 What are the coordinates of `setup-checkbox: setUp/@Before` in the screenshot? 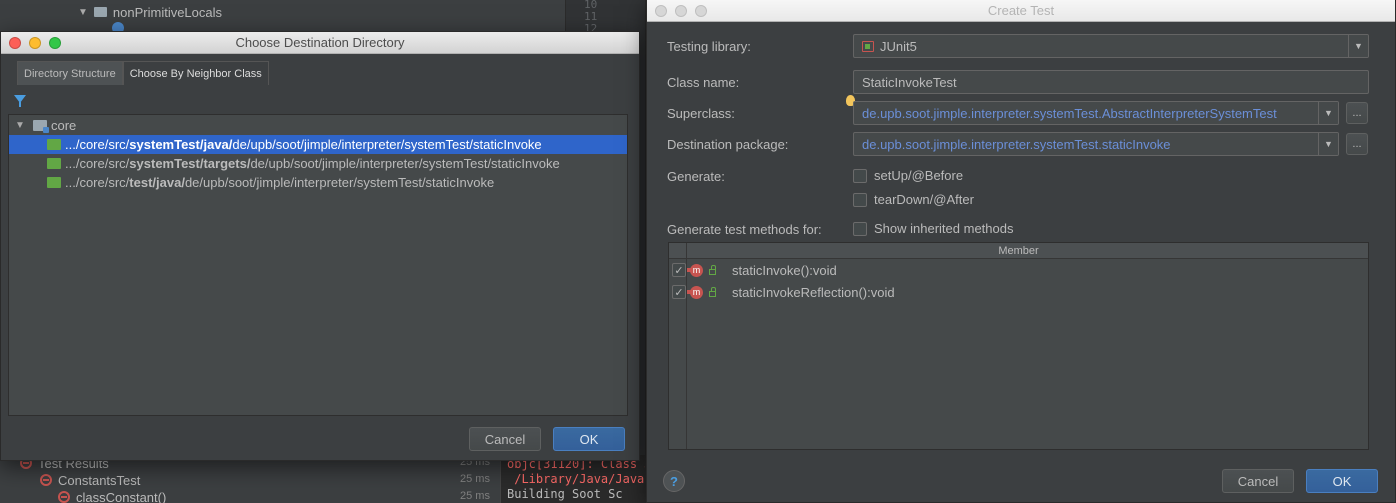 It's located at (908, 175).